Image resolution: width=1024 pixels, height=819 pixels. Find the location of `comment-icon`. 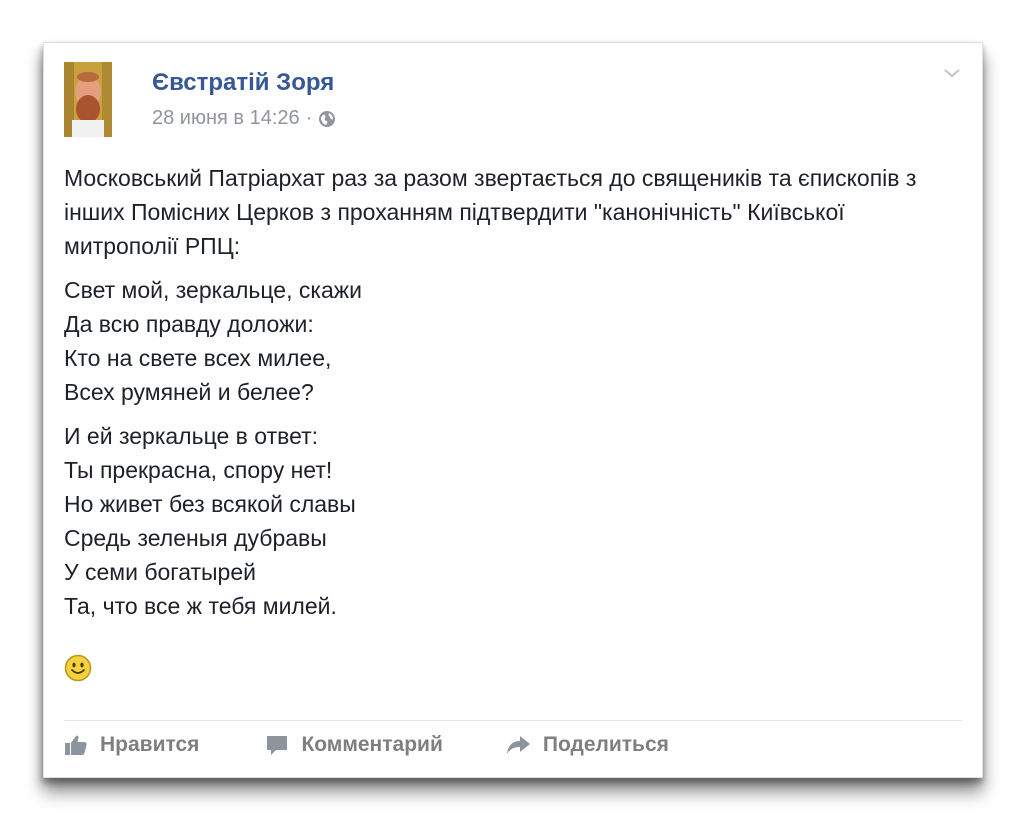

comment-icon is located at coordinates (277, 745).